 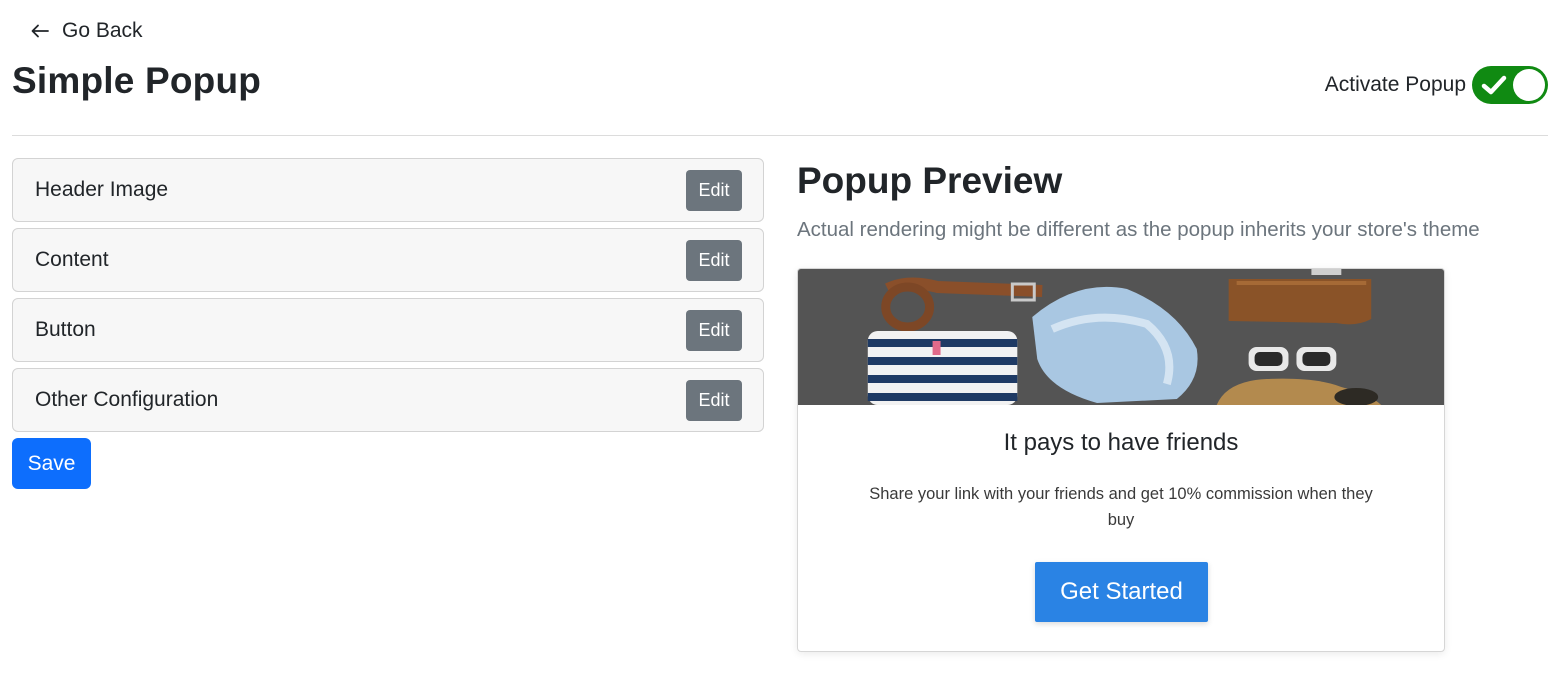 What do you see at coordinates (388, 330) in the screenshot?
I see `section-button: Button Edit` at bounding box center [388, 330].